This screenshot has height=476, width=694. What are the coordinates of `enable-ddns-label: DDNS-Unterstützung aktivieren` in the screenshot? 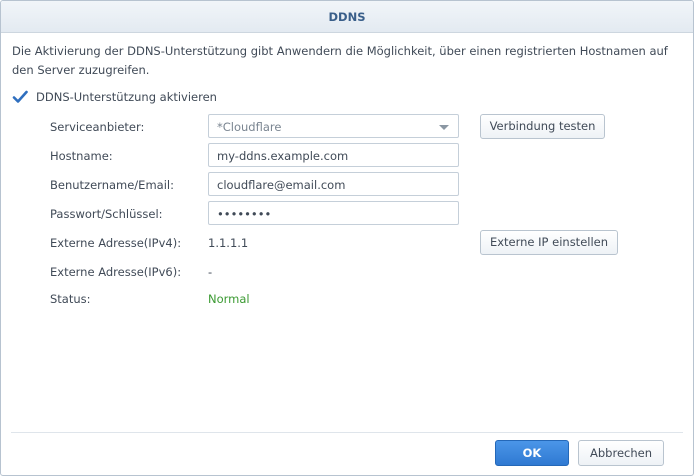 It's located at (126, 97).